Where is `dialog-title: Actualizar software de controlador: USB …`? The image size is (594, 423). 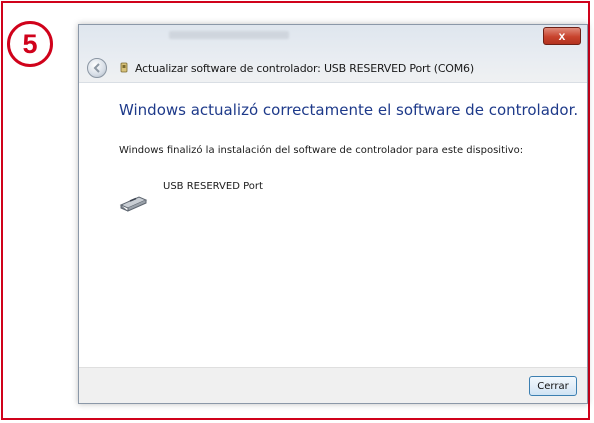
dialog-title: Actualizar software de controlador: USB … is located at coordinates (304, 68).